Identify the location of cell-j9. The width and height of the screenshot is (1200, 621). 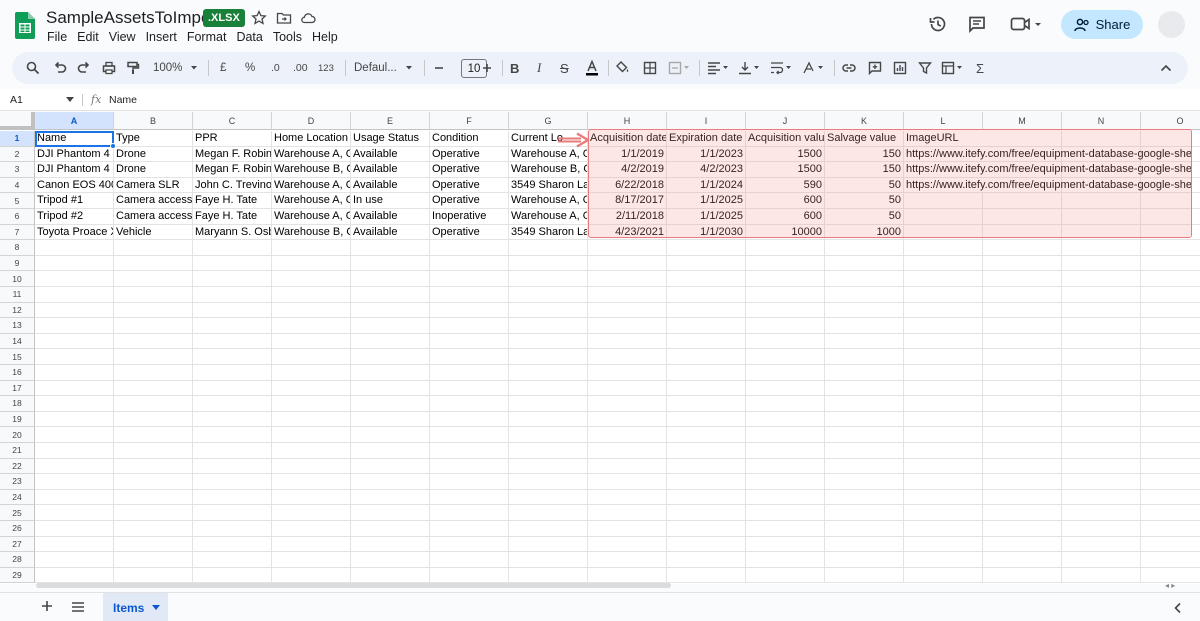
(785, 263).